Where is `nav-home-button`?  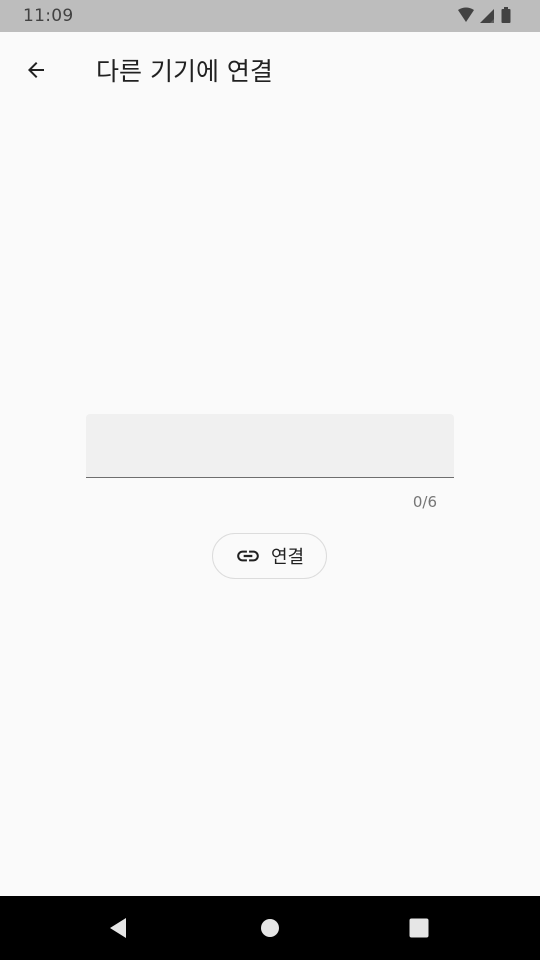 nav-home-button is located at coordinates (270, 928).